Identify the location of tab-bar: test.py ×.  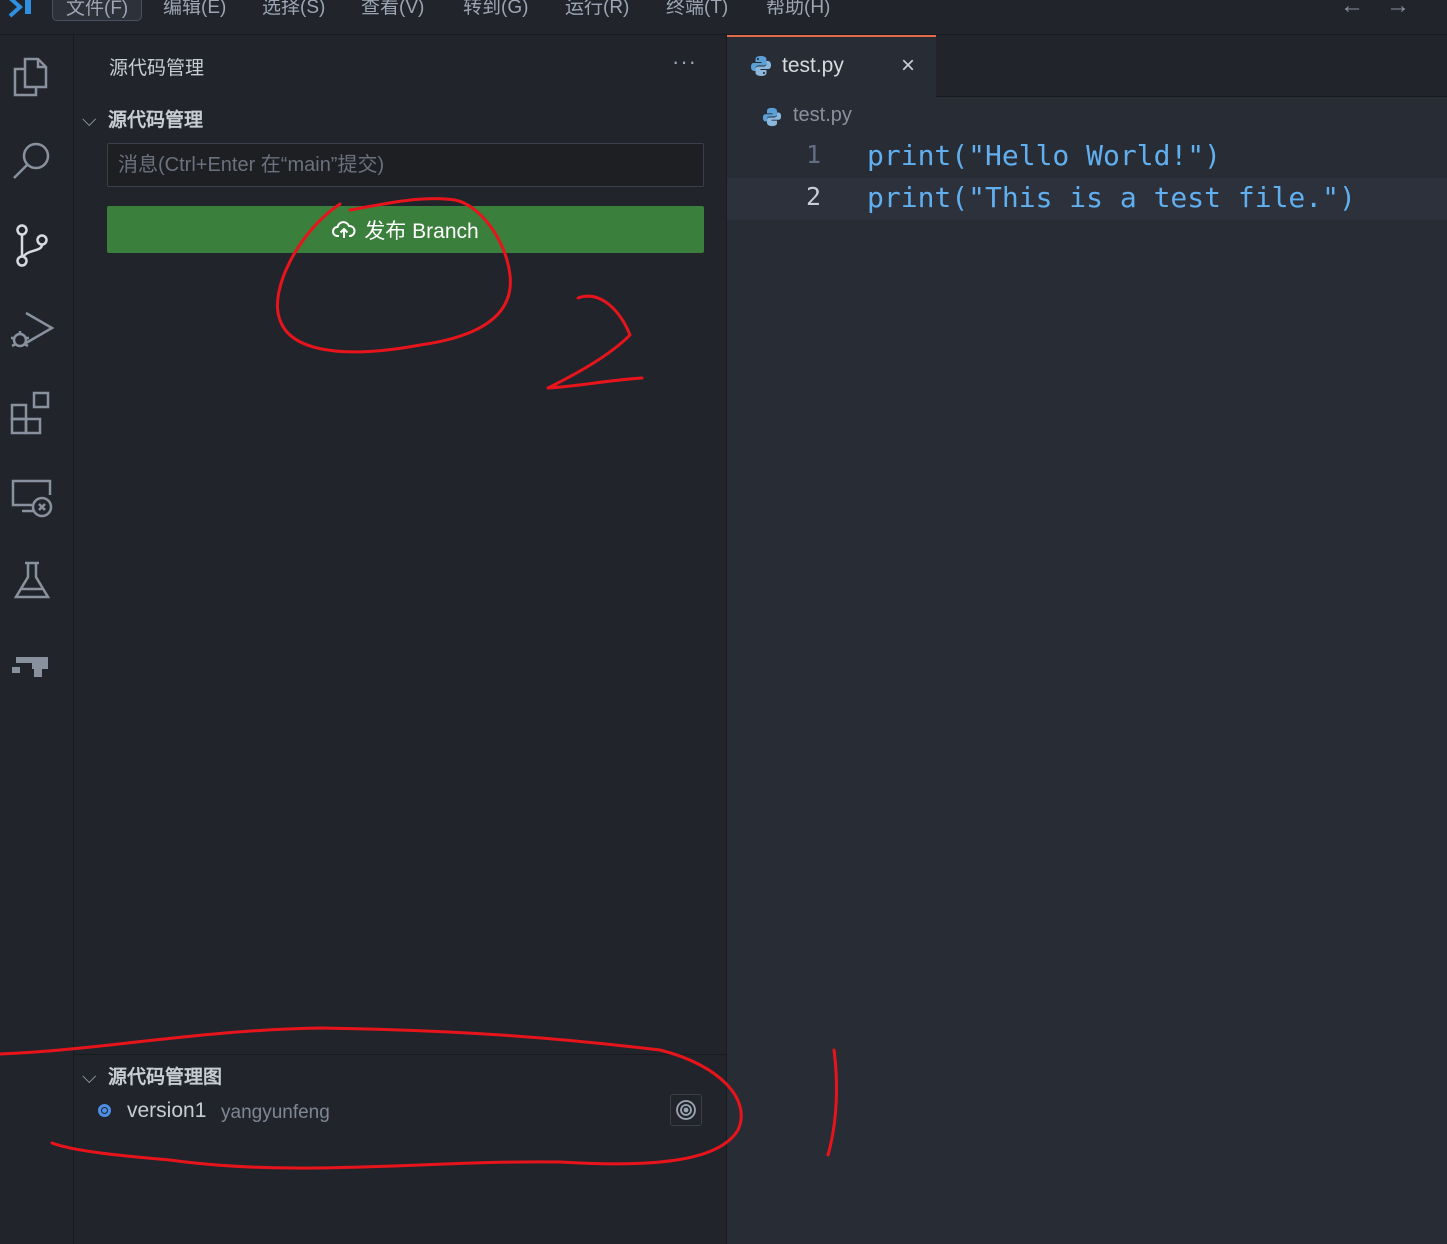
(1087, 66).